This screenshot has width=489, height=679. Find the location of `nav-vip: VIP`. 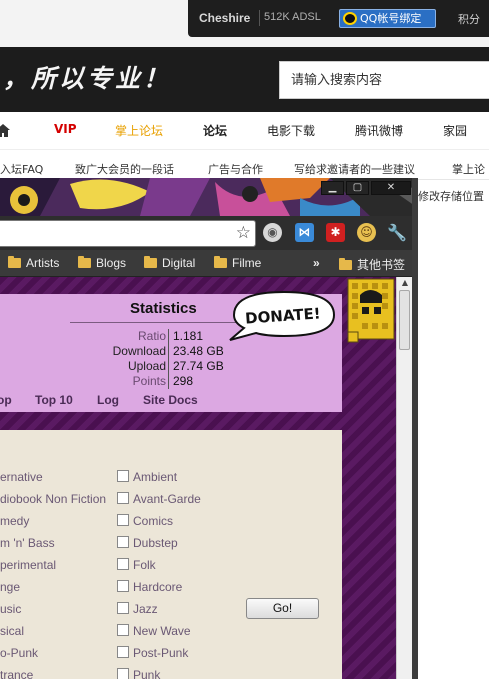

nav-vip: VIP is located at coordinates (65, 129).